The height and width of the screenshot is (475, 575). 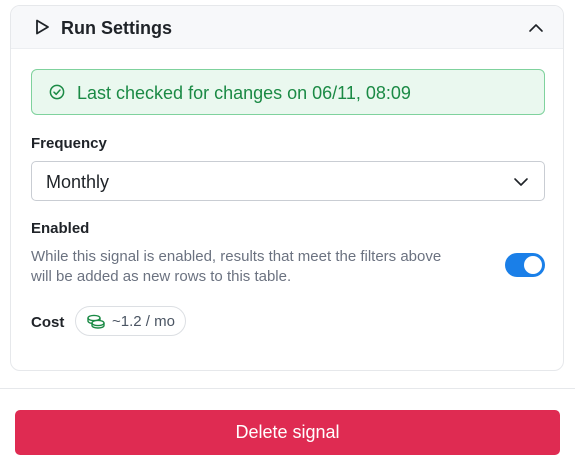 I want to click on enabled-label: Enabled, so click(x=60, y=228).